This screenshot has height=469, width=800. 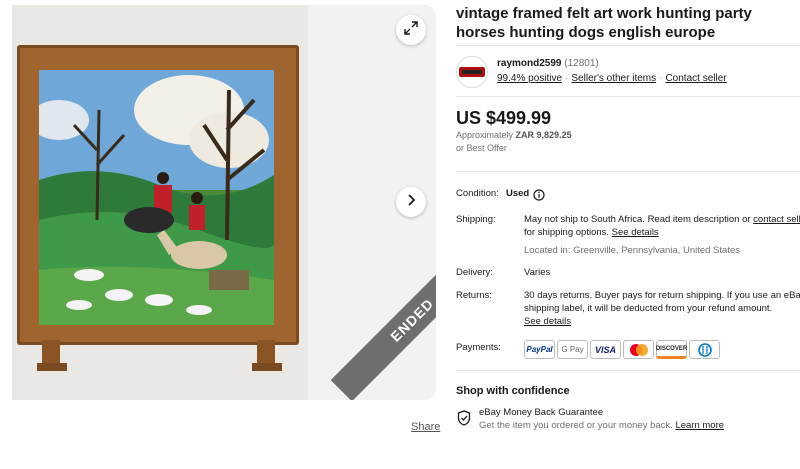 I want to click on condition-label: Condition:, so click(x=477, y=193).